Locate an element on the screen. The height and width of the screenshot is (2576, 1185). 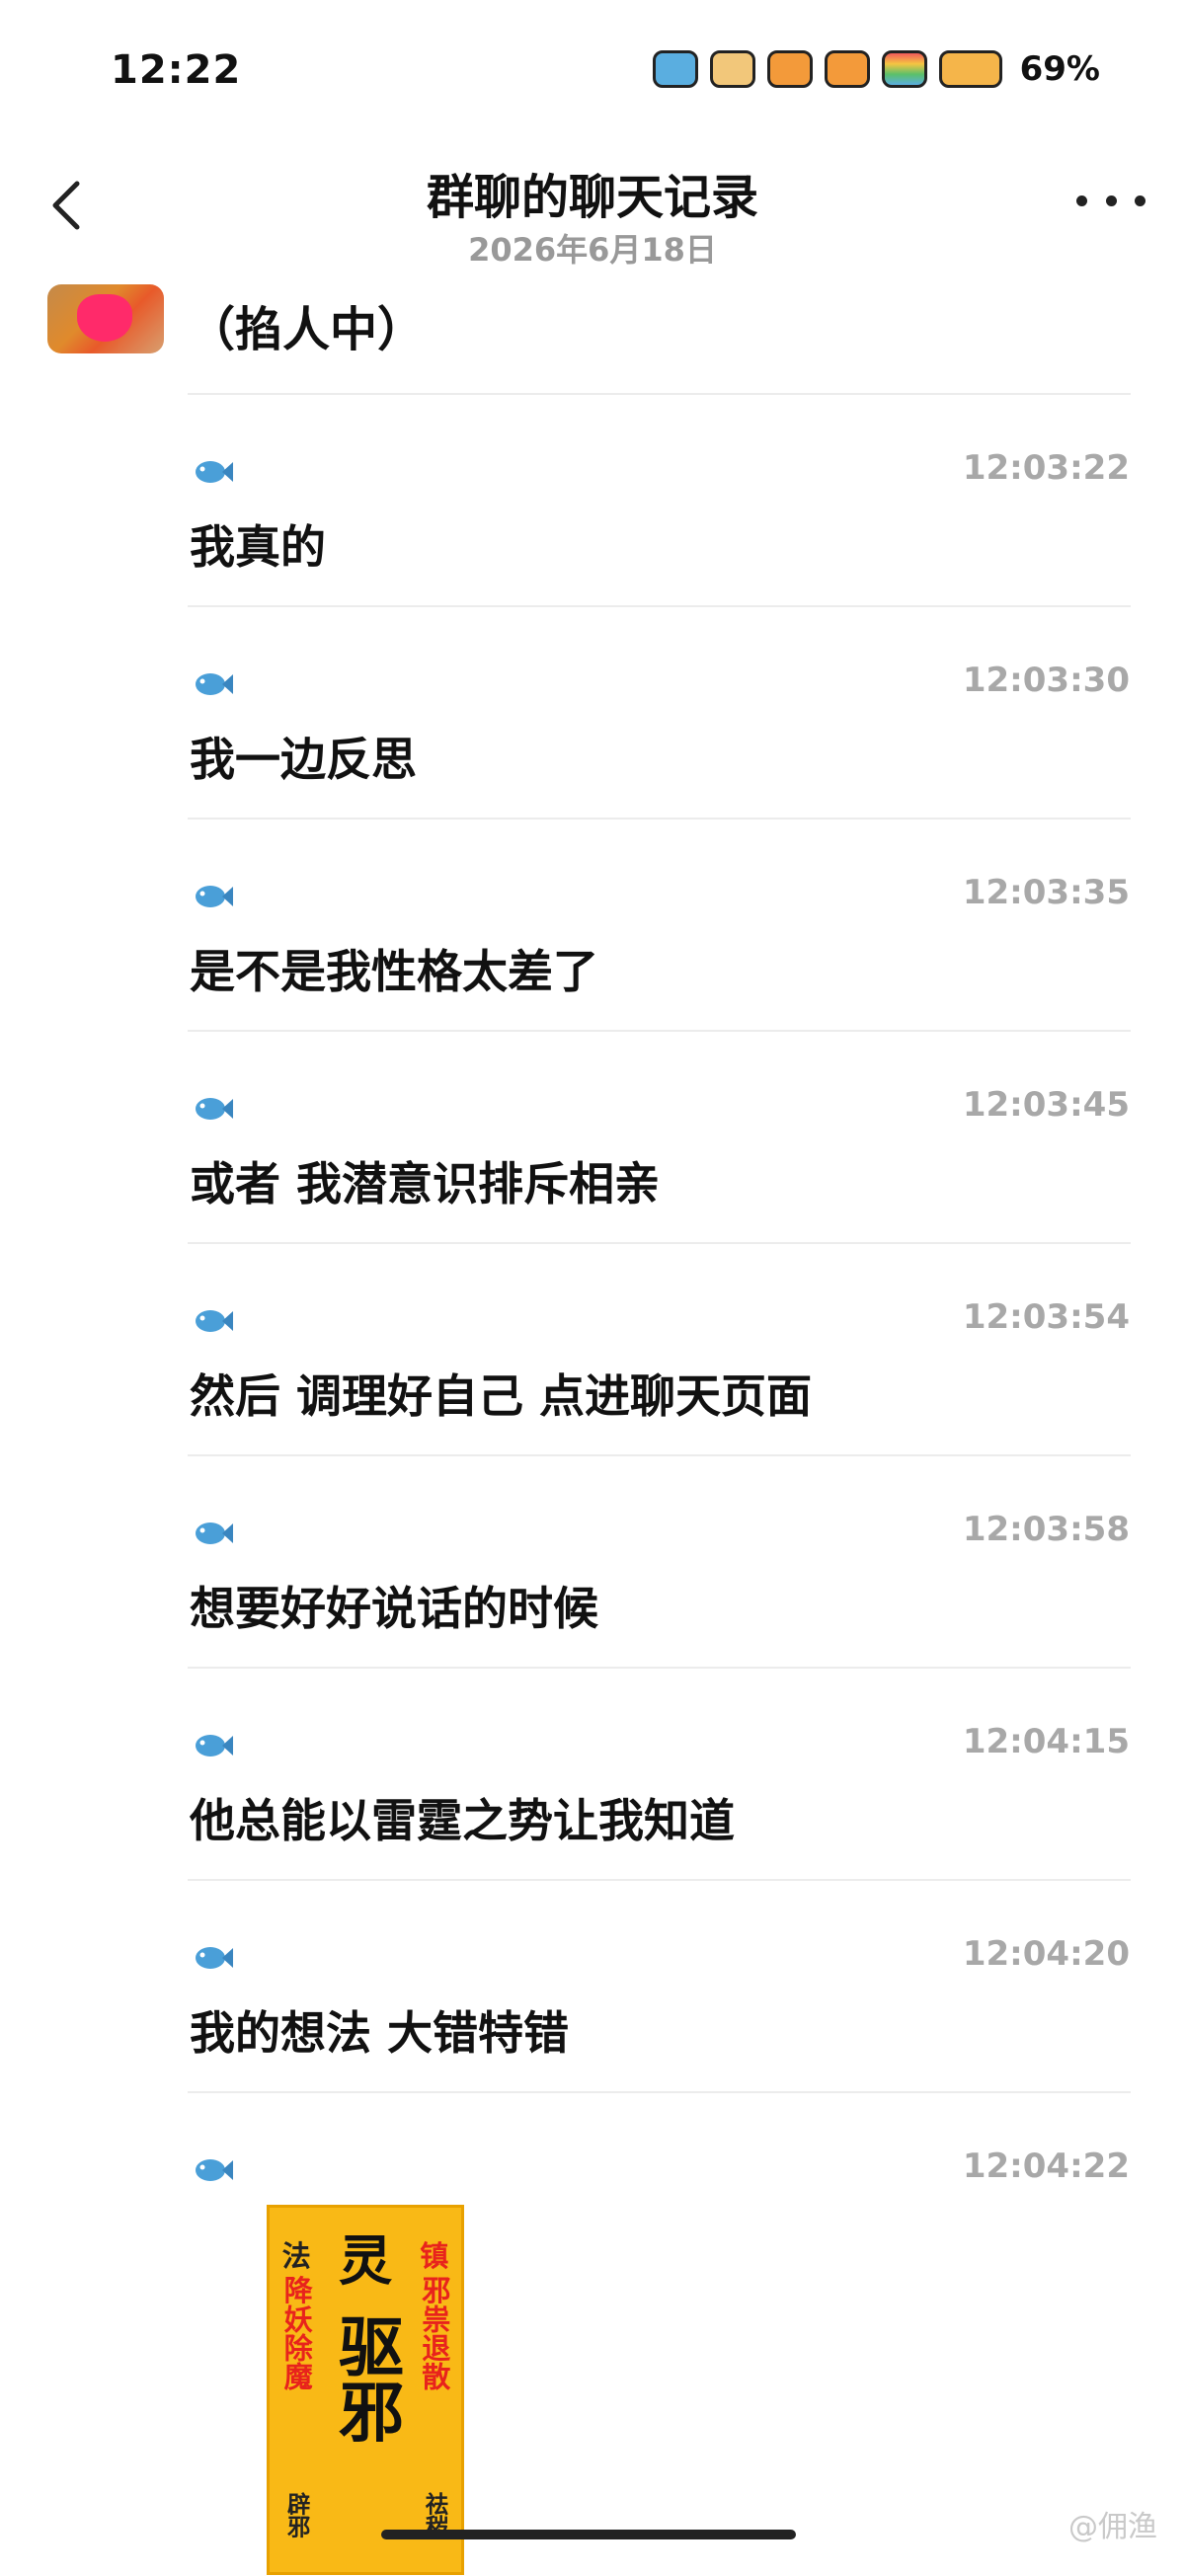
message-text: 我的想法 大错特错 is located at coordinates (380, 2033).